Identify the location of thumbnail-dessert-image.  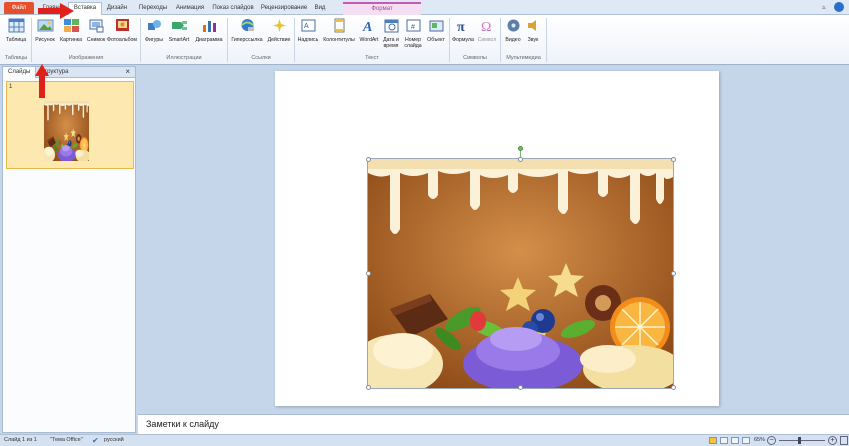
(66, 131).